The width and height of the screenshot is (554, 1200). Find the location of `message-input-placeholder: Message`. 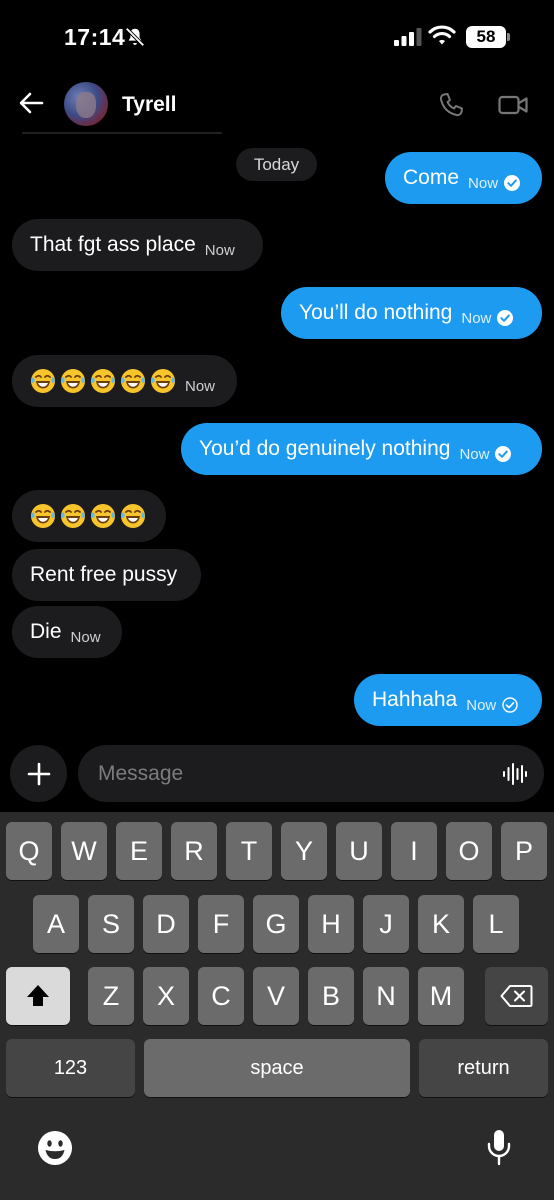

message-input-placeholder: Message is located at coordinates (141, 773).